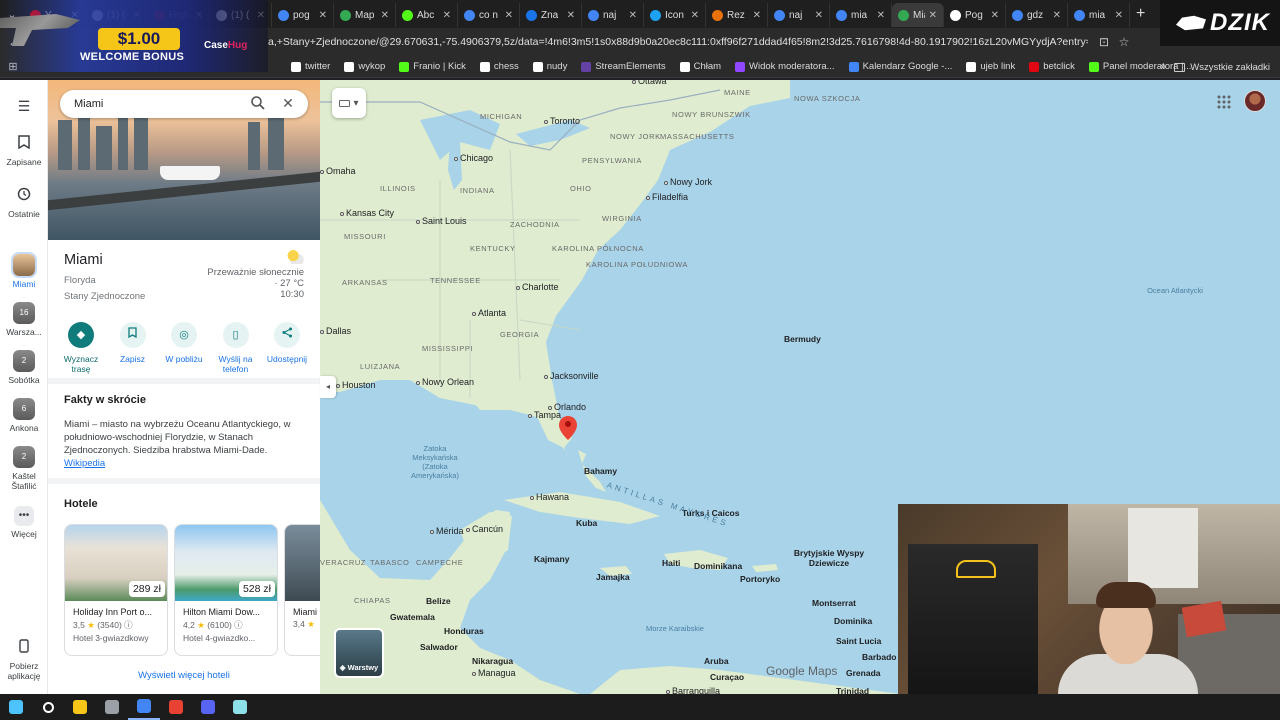  I want to click on map-label: Morze Karaibskie, so click(675, 628).